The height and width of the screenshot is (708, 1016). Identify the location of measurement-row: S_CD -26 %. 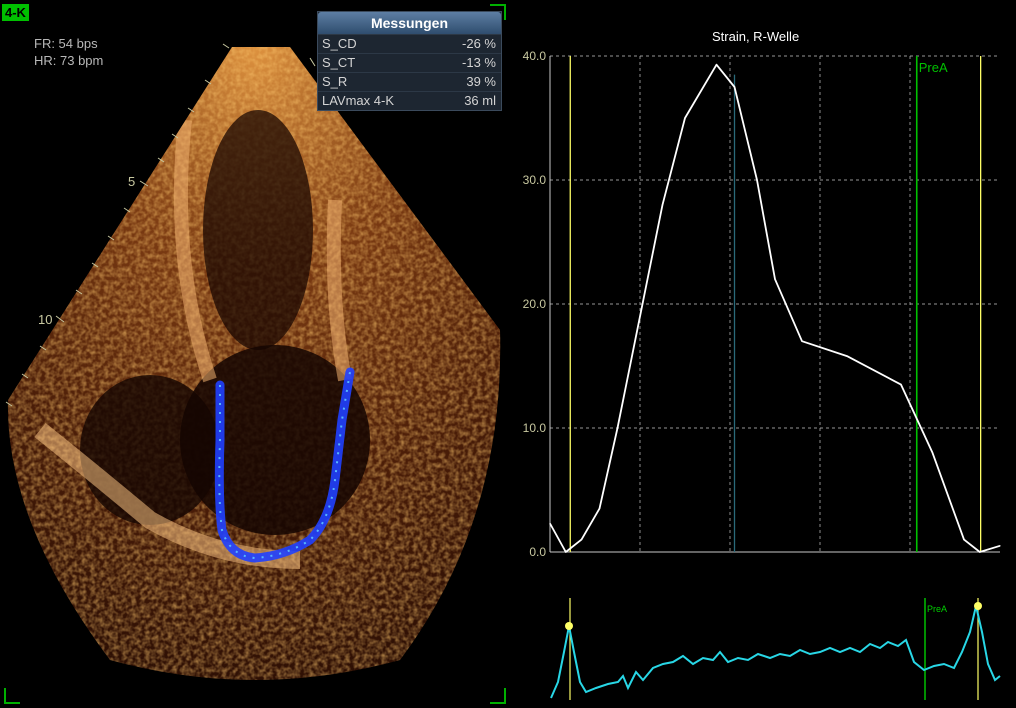
(409, 43).